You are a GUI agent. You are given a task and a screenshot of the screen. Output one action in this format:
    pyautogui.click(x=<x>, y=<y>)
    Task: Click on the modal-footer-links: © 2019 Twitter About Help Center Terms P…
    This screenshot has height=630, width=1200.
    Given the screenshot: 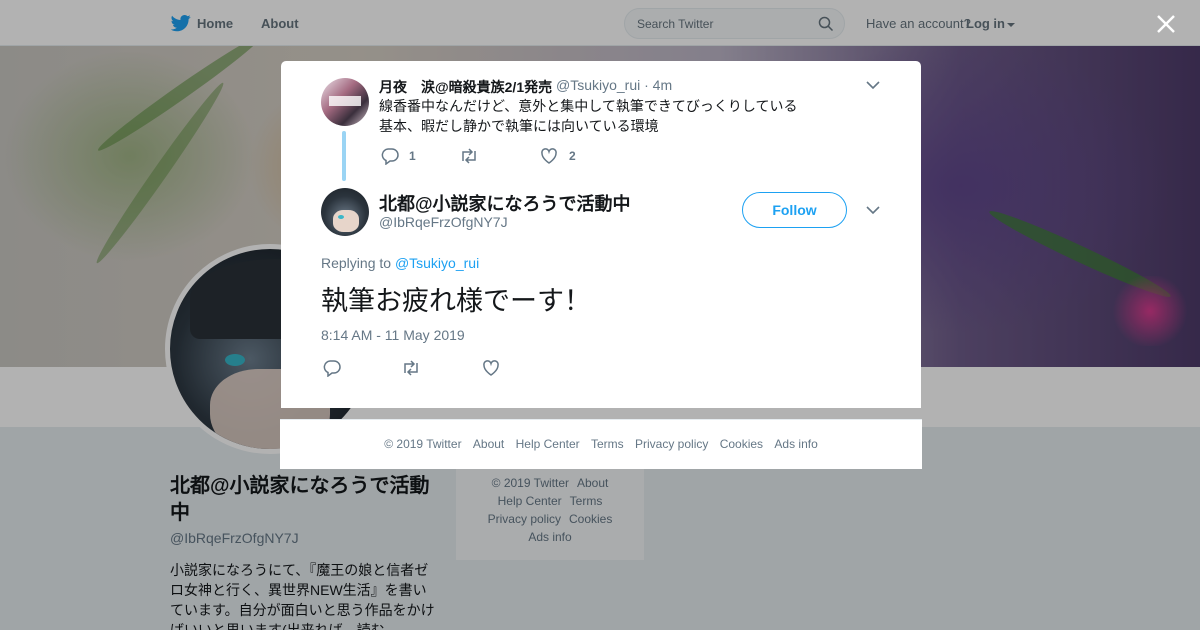 What is the action you would take?
    pyautogui.click(x=601, y=444)
    